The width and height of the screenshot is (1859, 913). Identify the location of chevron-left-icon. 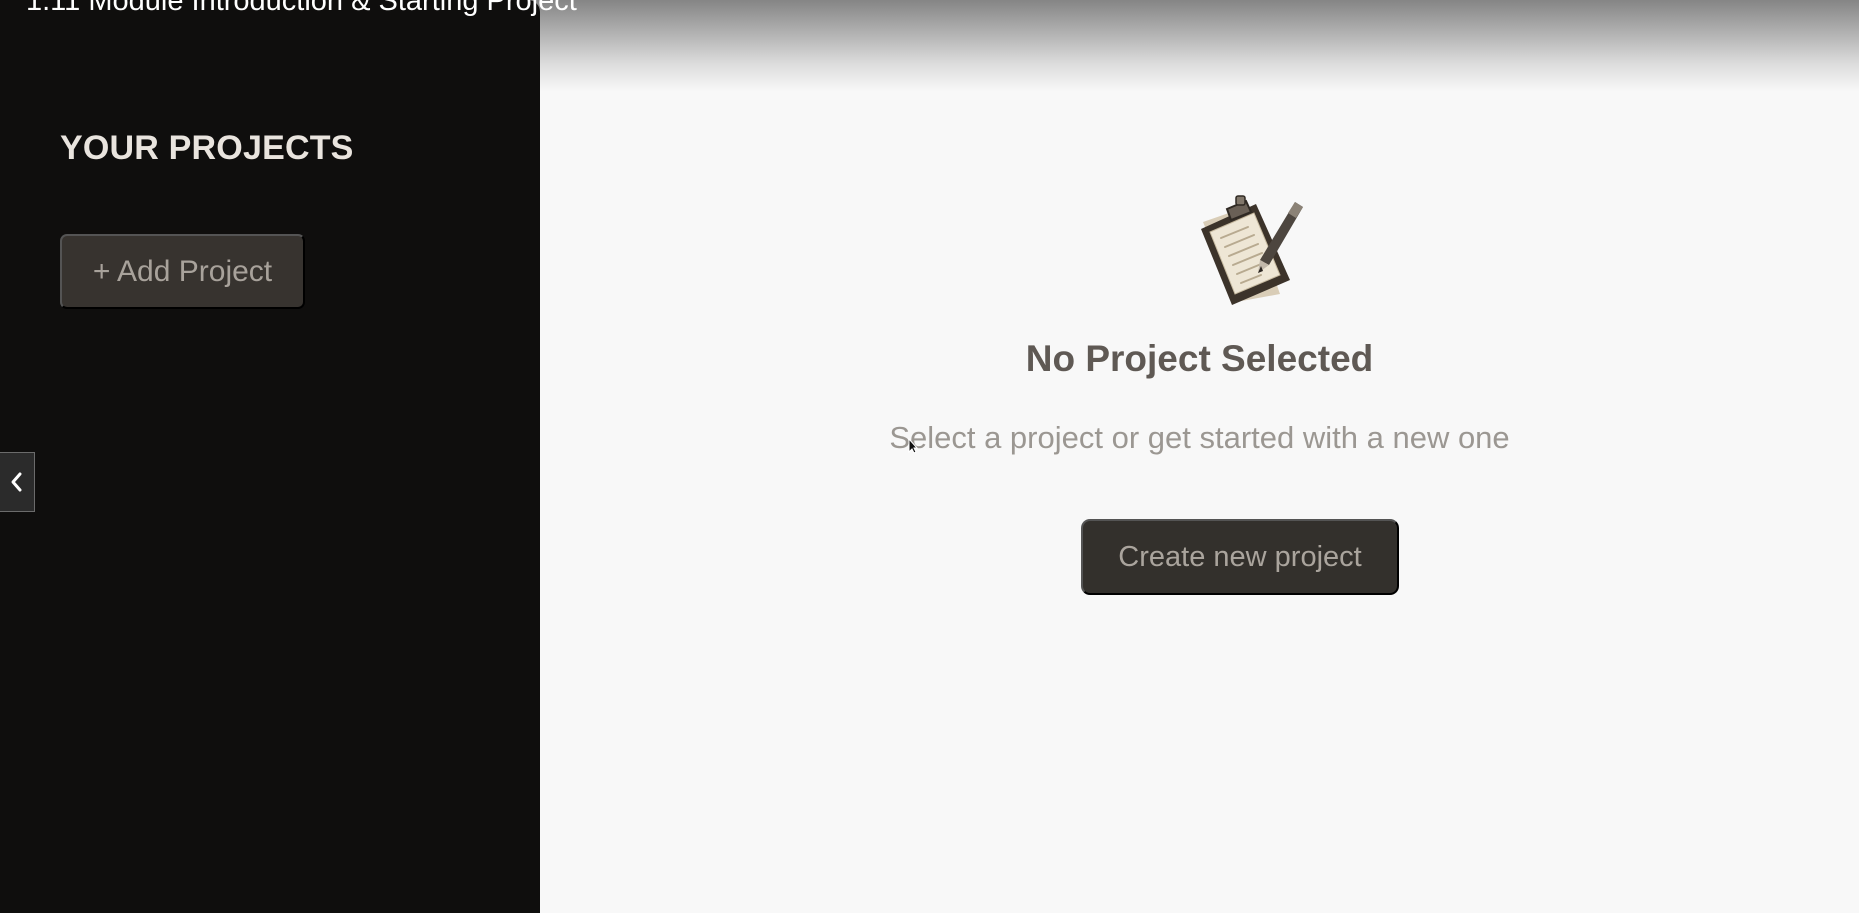
(16, 482).